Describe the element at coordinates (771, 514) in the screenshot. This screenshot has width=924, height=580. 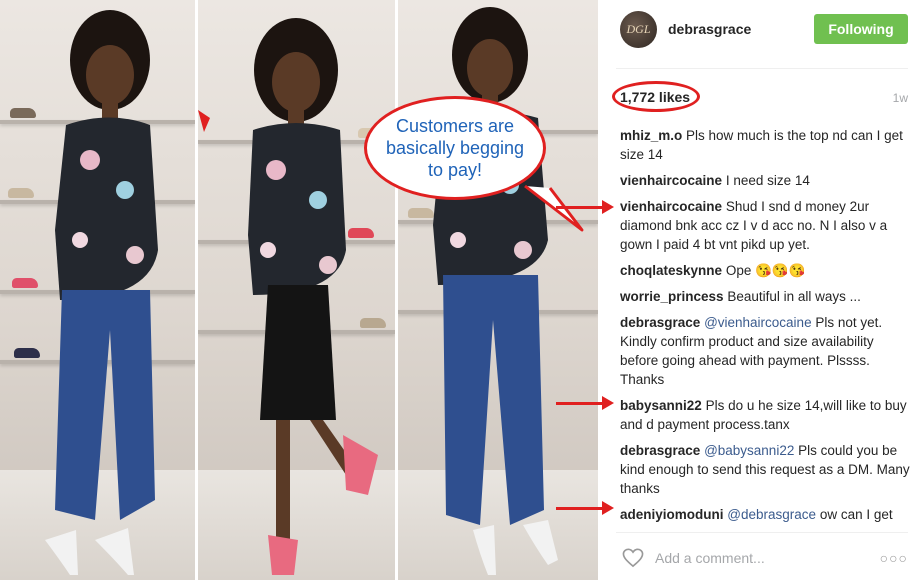
I see `comment-mention: @debrasgrace` at that location.